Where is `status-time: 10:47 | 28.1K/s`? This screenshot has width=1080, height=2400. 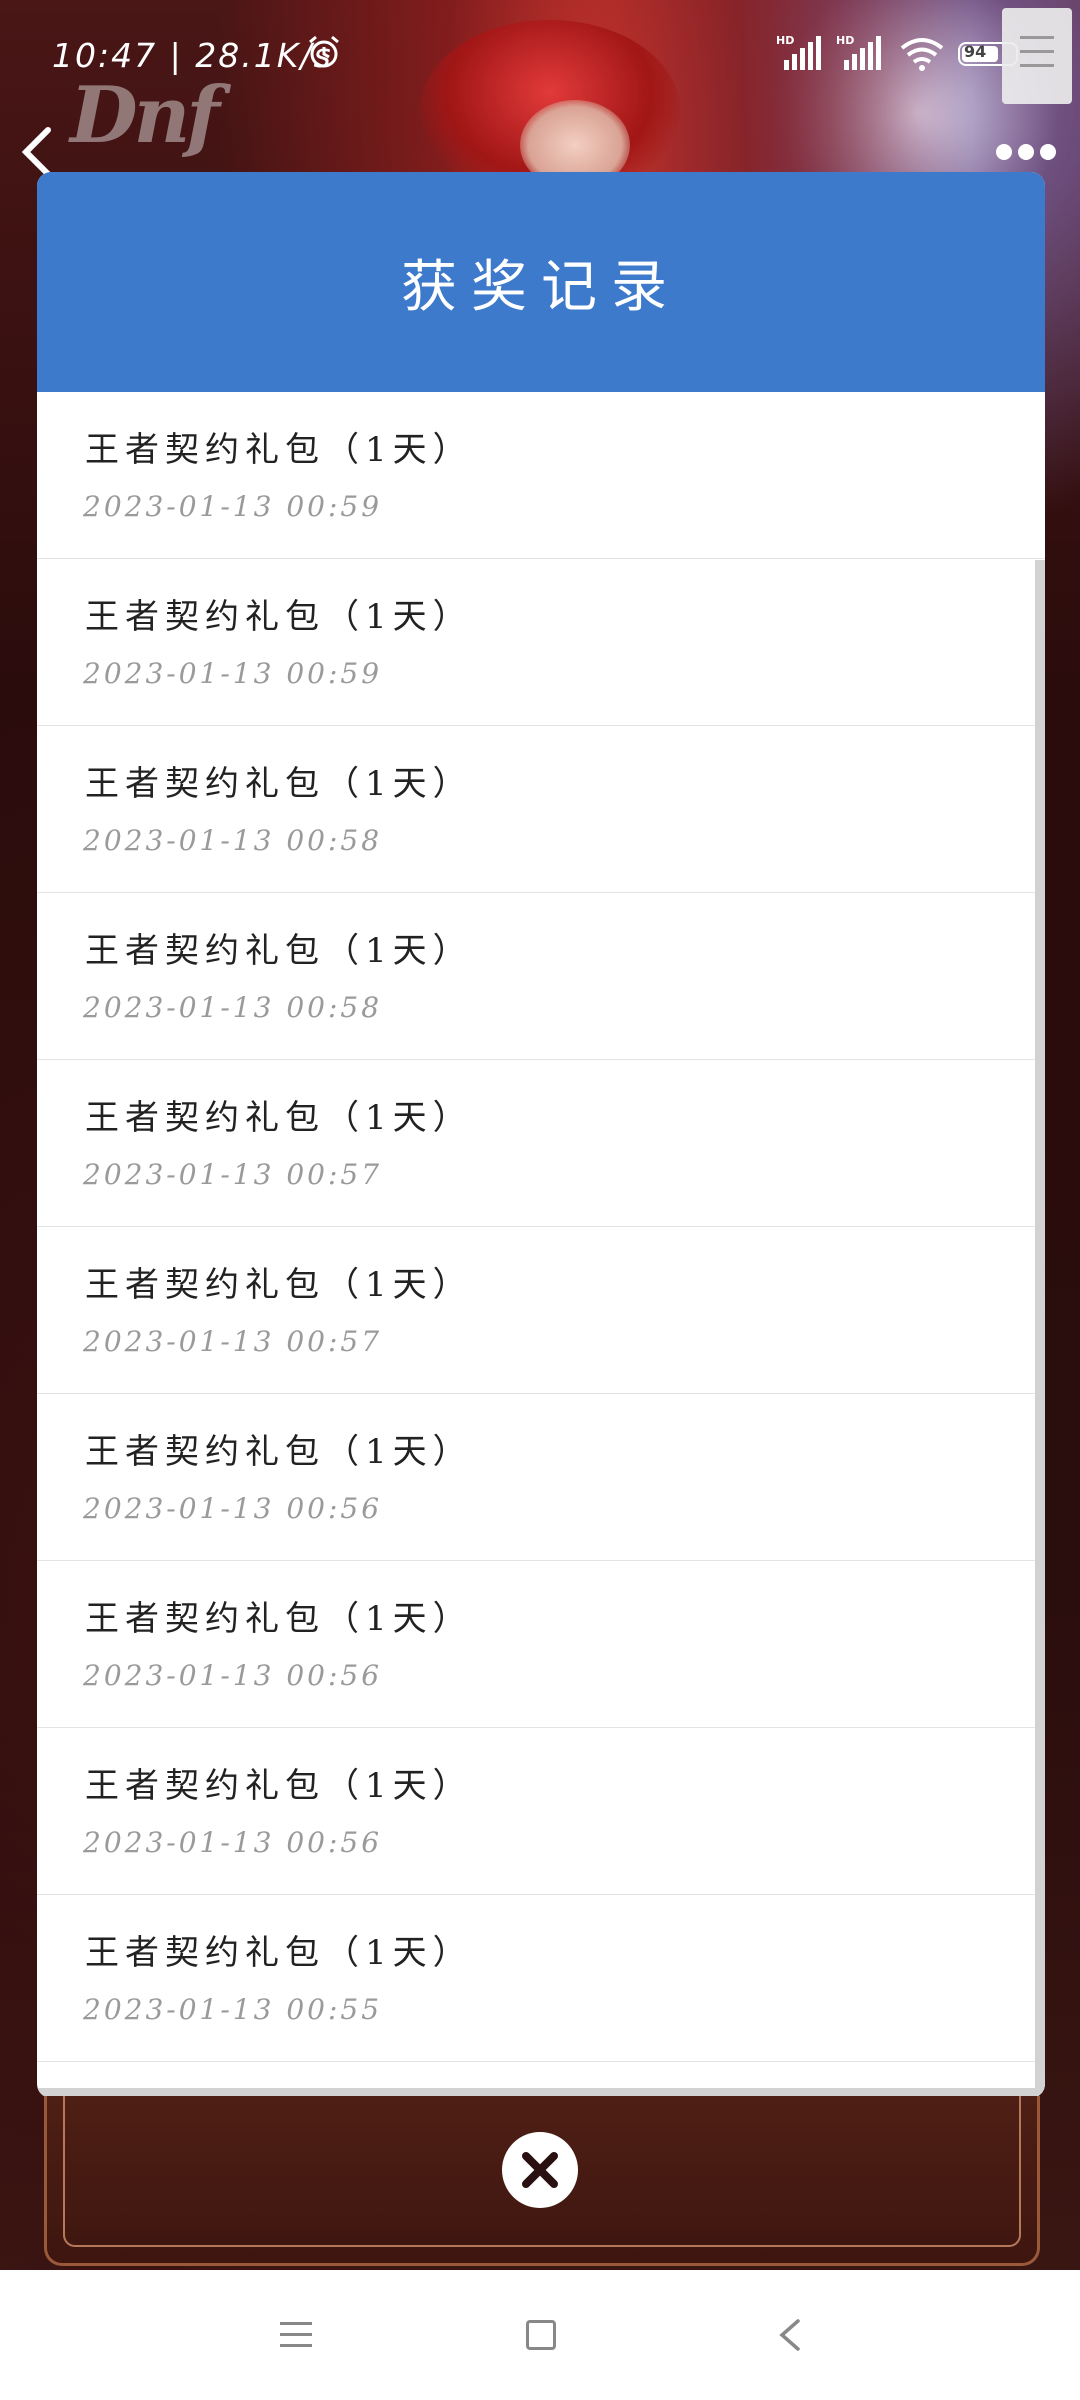 status-time: 10:47 | 28.1K/s is located at coordinates (192, 55).